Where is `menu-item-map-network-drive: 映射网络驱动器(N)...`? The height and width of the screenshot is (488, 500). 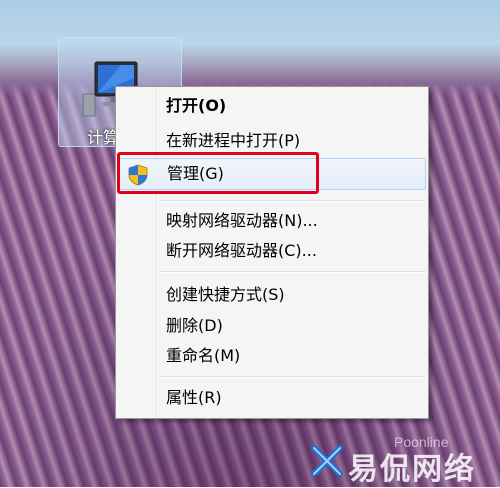
menu-item-map-network-drive: 映射网络驱动器(N)... is located at coordinates (272, 221).